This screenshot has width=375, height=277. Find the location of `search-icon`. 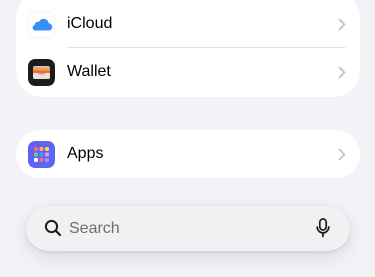

search-icon is located at coordinates (53, 228).